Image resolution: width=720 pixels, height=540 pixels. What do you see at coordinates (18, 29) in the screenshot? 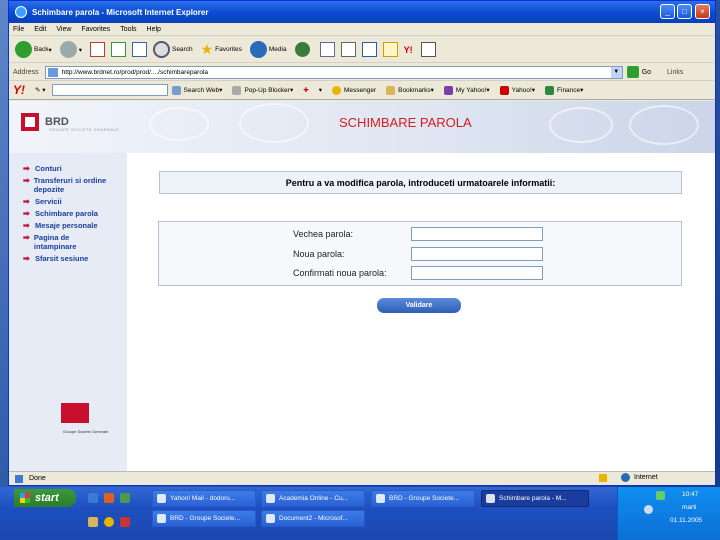
I see `menu-file: File` at bounding box center [18, 29].